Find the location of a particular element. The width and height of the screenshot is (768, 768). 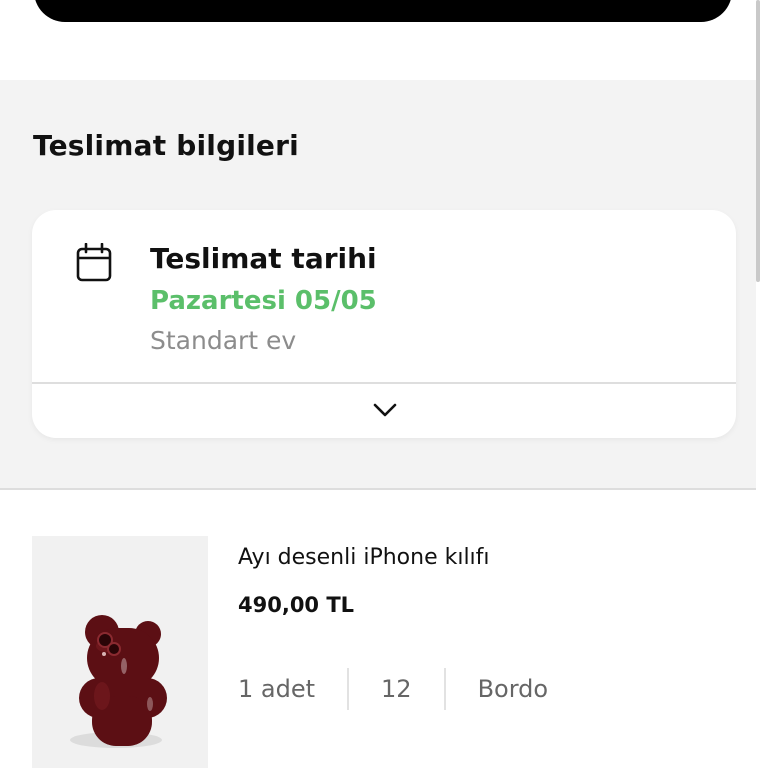

primary-action-button is located at coordinates (383, 11).